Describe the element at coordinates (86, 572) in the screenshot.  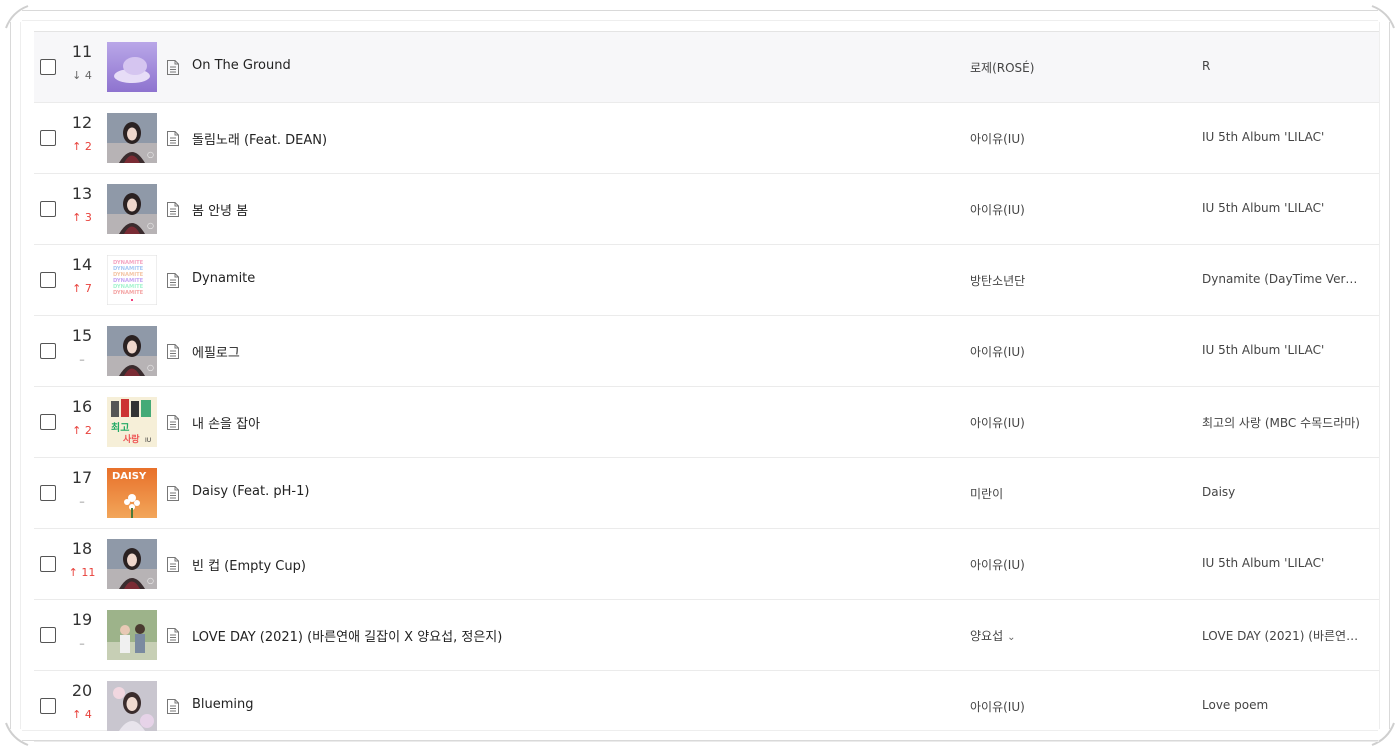
I see `rank-change-value: 11` at that location.